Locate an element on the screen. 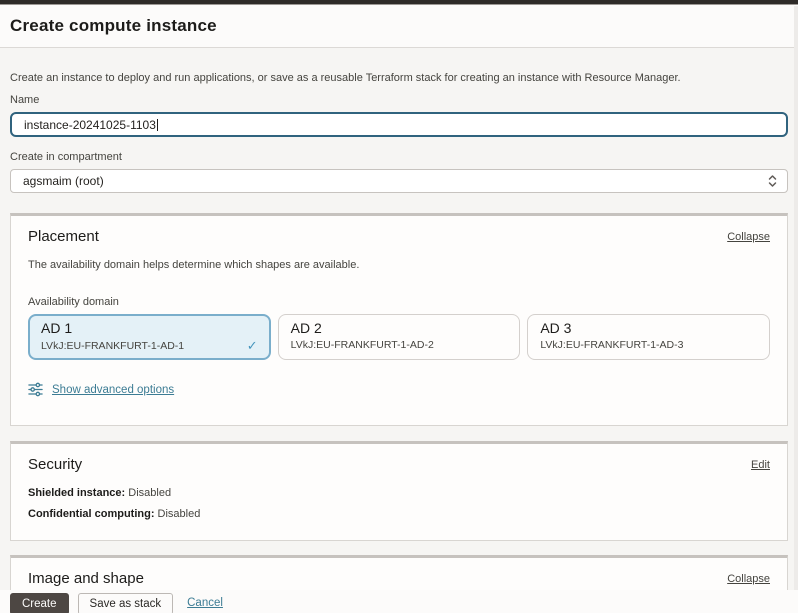 Image resolution: width=798 pixels, height=613 pixels. ad-card-name: AD 1 is located at coordinates (57, 328).